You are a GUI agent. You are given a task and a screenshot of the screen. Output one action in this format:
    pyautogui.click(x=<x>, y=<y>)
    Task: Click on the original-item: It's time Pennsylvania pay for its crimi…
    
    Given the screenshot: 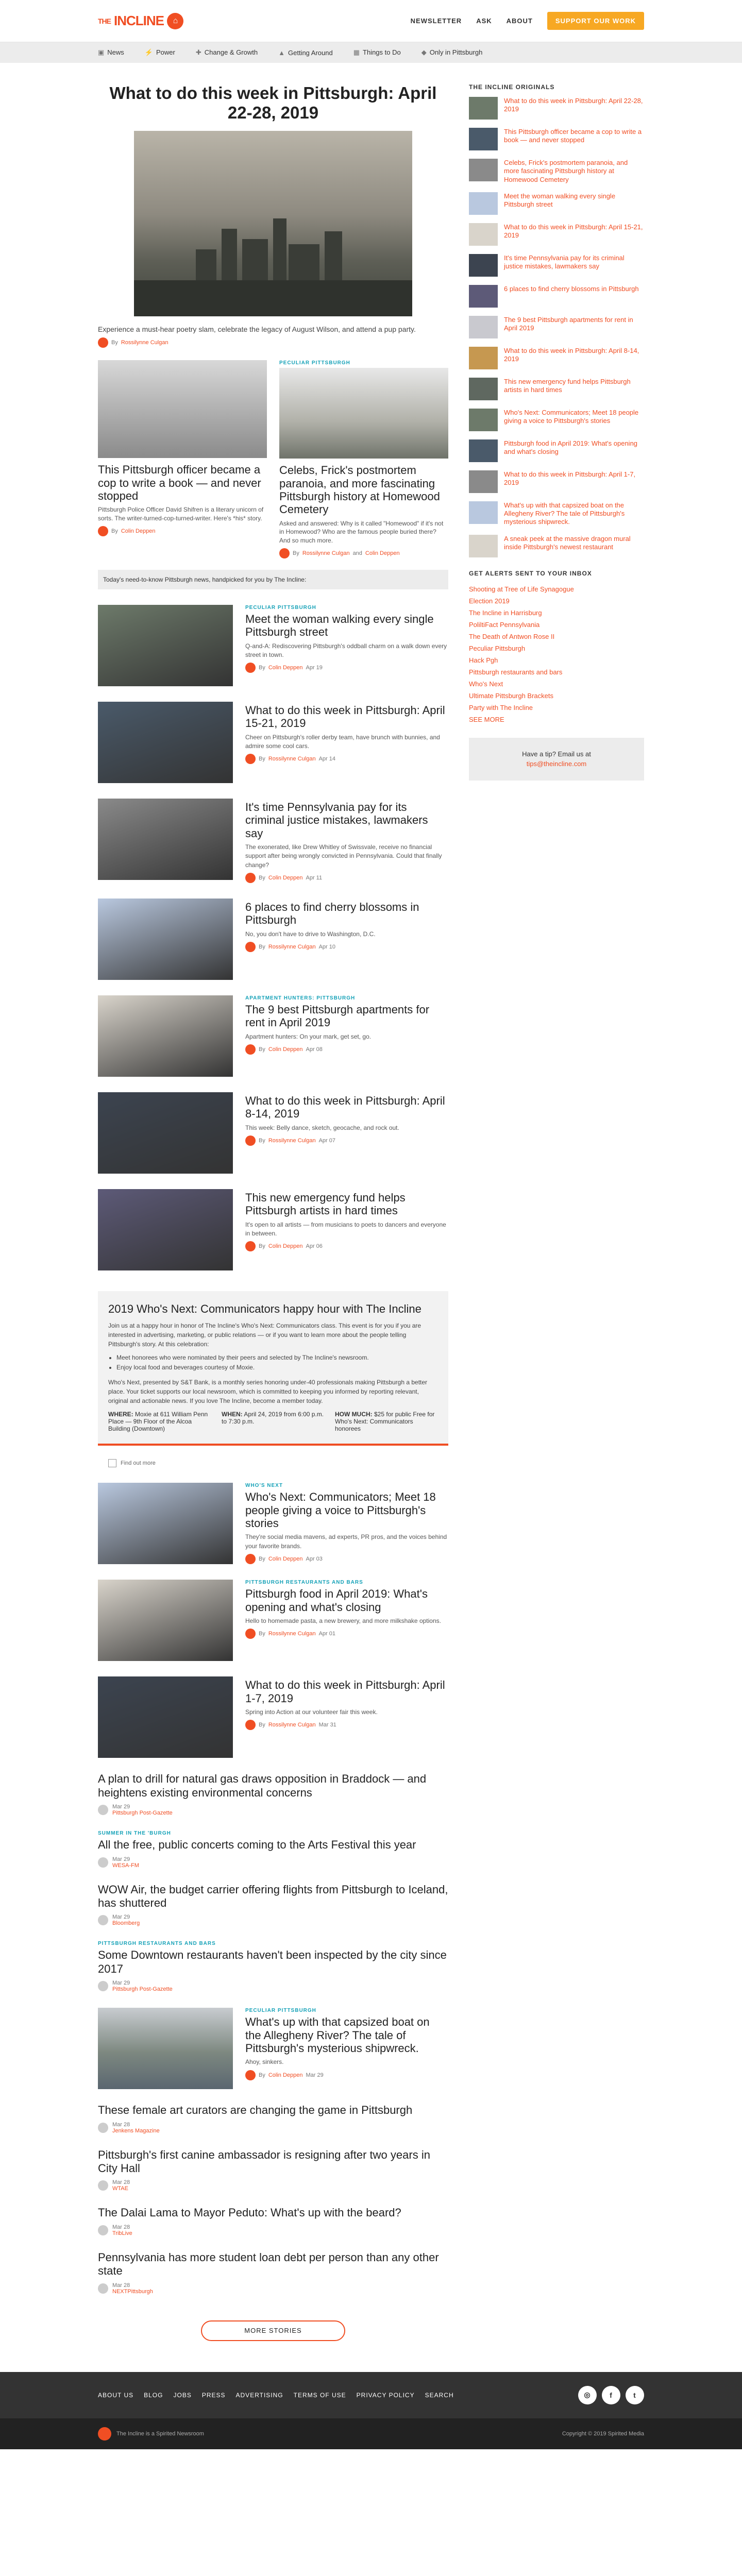 What is the action you would take?
    pyautogui.click(x=556, y=265)
    